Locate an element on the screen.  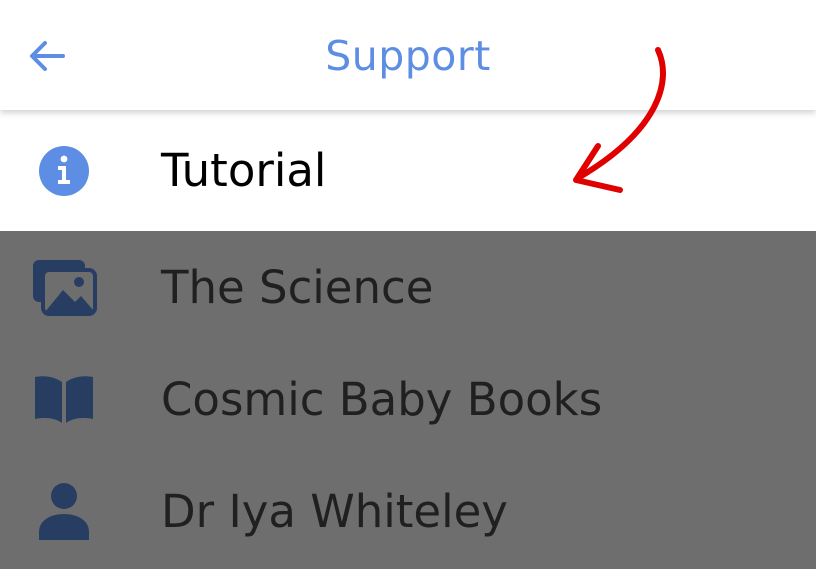
menu-item-label: Cosmic Baby Books is located at coordinates (382, 399).